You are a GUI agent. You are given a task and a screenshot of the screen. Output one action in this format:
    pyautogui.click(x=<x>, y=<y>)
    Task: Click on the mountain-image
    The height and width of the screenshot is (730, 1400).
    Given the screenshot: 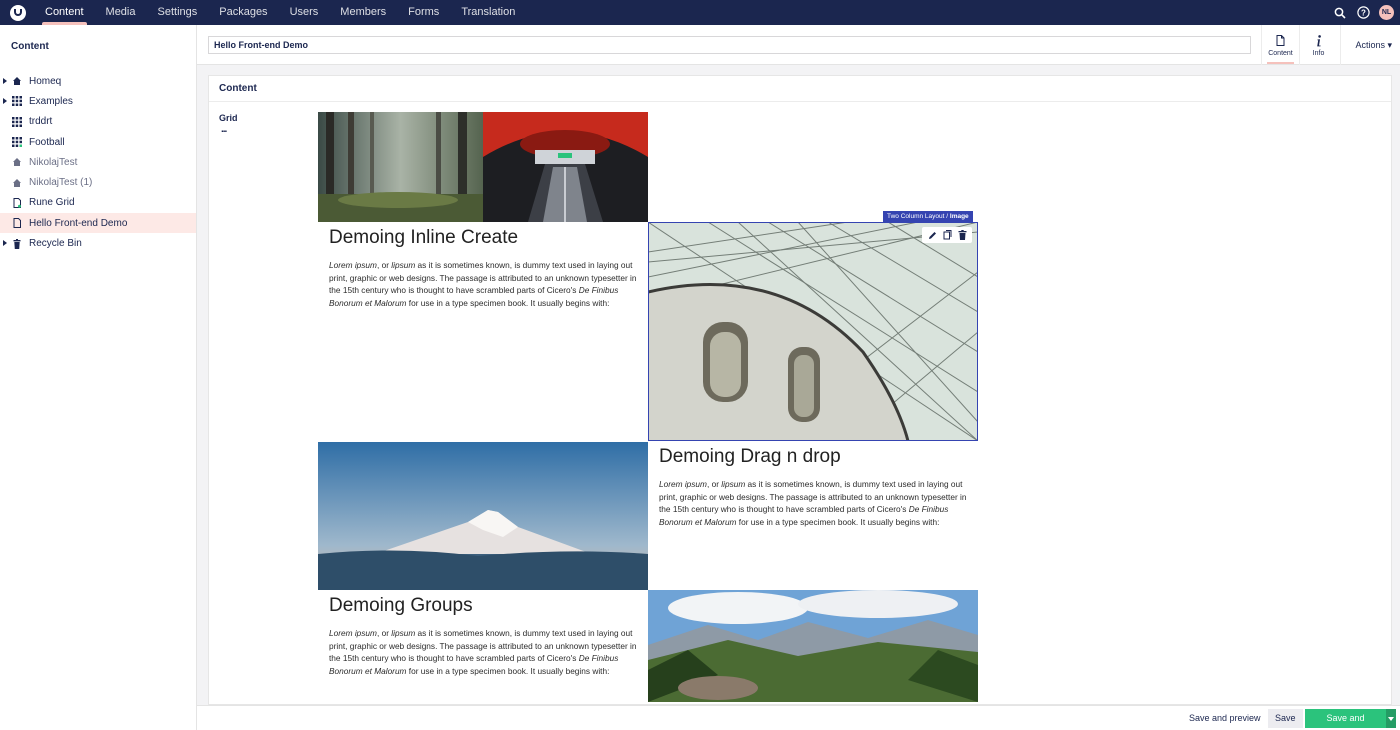 What is the action you would take?
    pyautogui.click(x=483, y=516)
    